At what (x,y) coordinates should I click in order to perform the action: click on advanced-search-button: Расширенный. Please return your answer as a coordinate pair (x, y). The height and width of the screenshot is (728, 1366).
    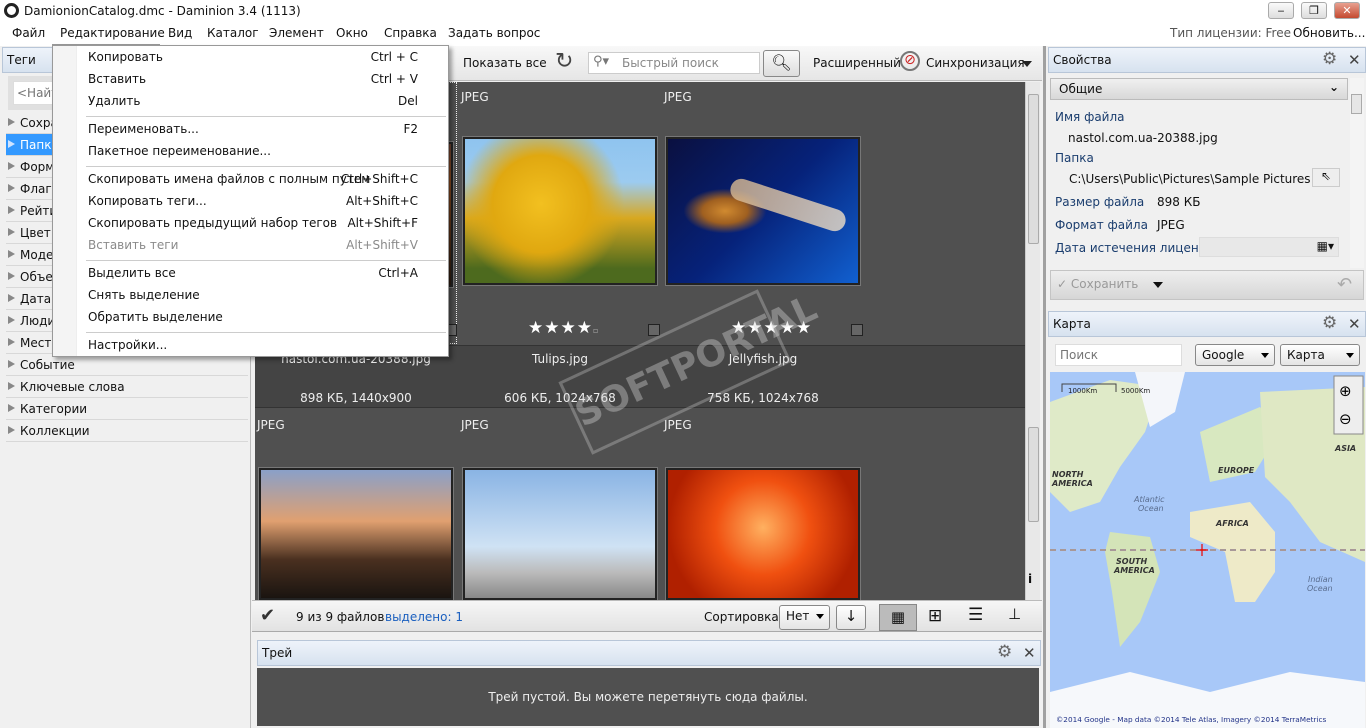
    Looking at the image, I should click on (857, 63).